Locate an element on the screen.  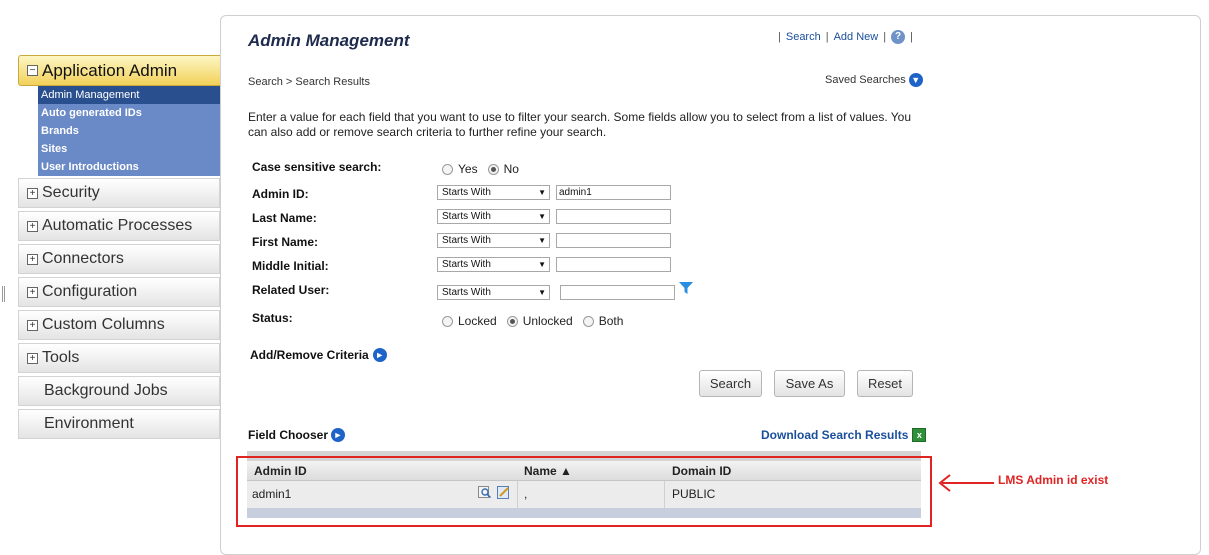
sidebar-item-label: Connectors is located at coordinates (83, 258).